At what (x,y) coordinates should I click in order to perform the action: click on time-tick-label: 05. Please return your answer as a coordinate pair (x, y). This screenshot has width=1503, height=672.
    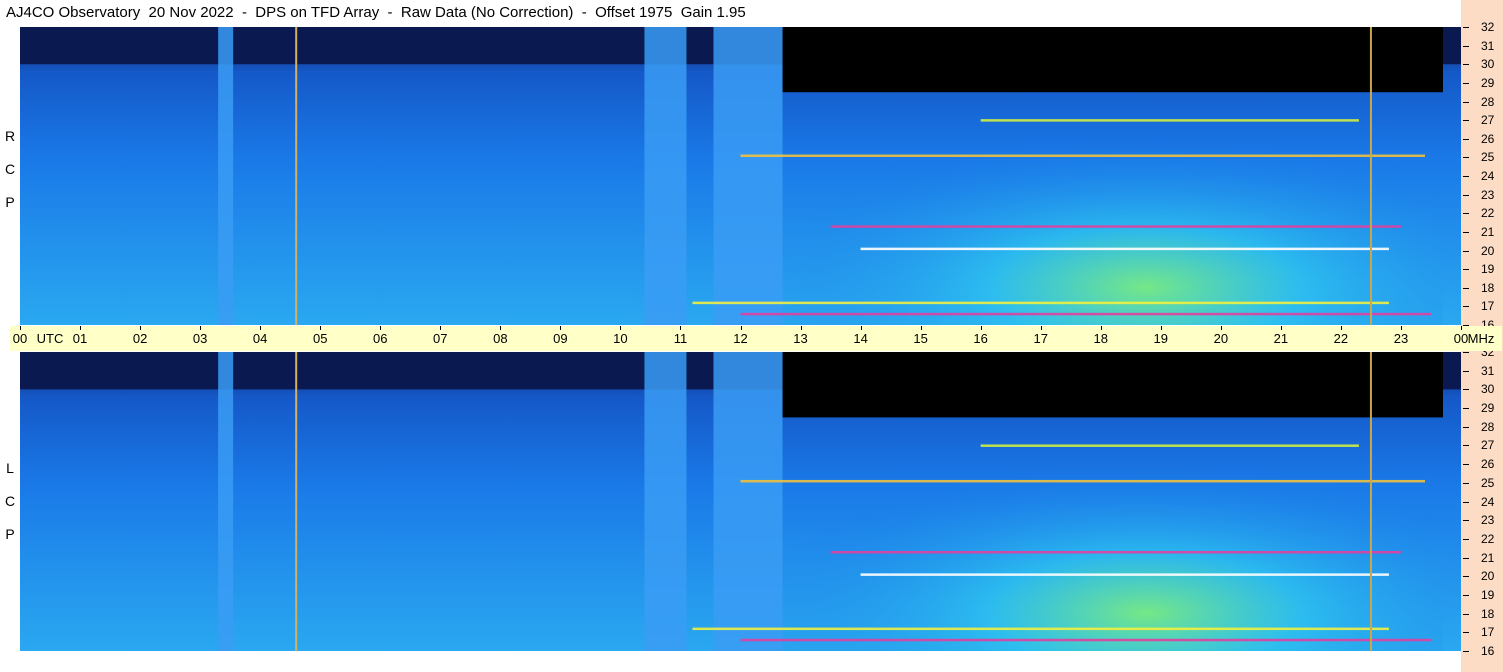
    Looking at the image, I should click on (320, 338).